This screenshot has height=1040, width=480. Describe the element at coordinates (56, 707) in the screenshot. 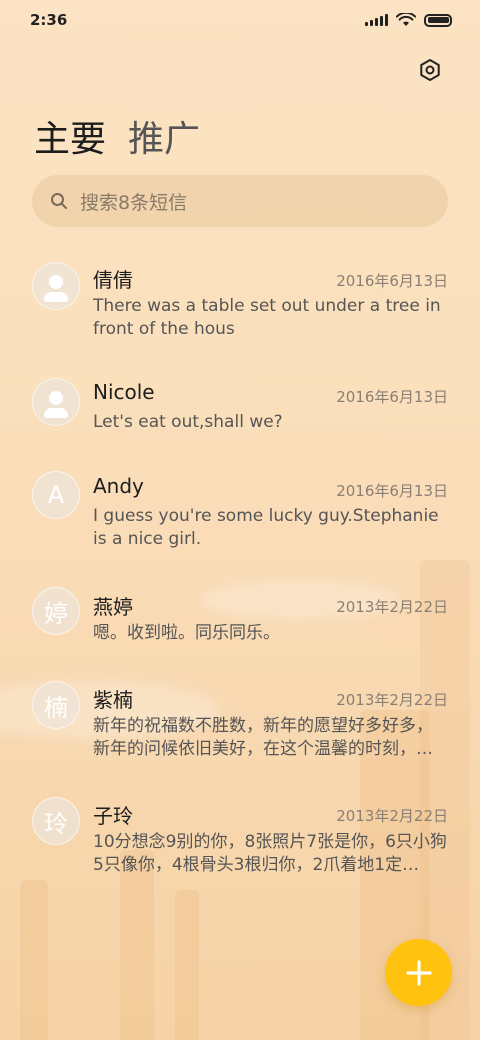

I see `avatar-letter: 楠` at that location.